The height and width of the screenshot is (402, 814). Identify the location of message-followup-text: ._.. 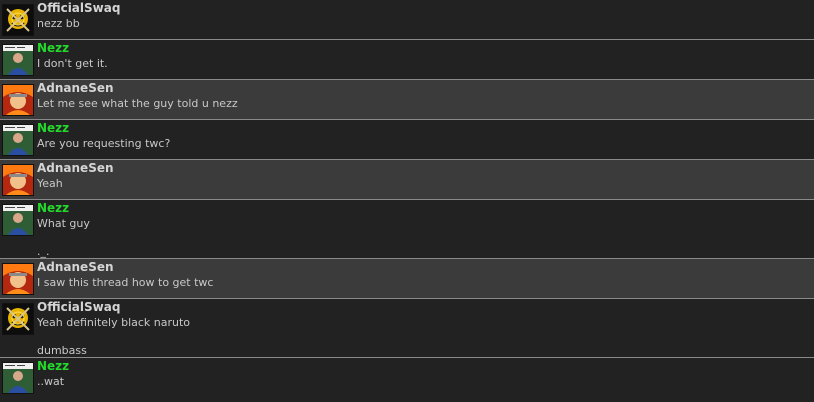
(43, 251).